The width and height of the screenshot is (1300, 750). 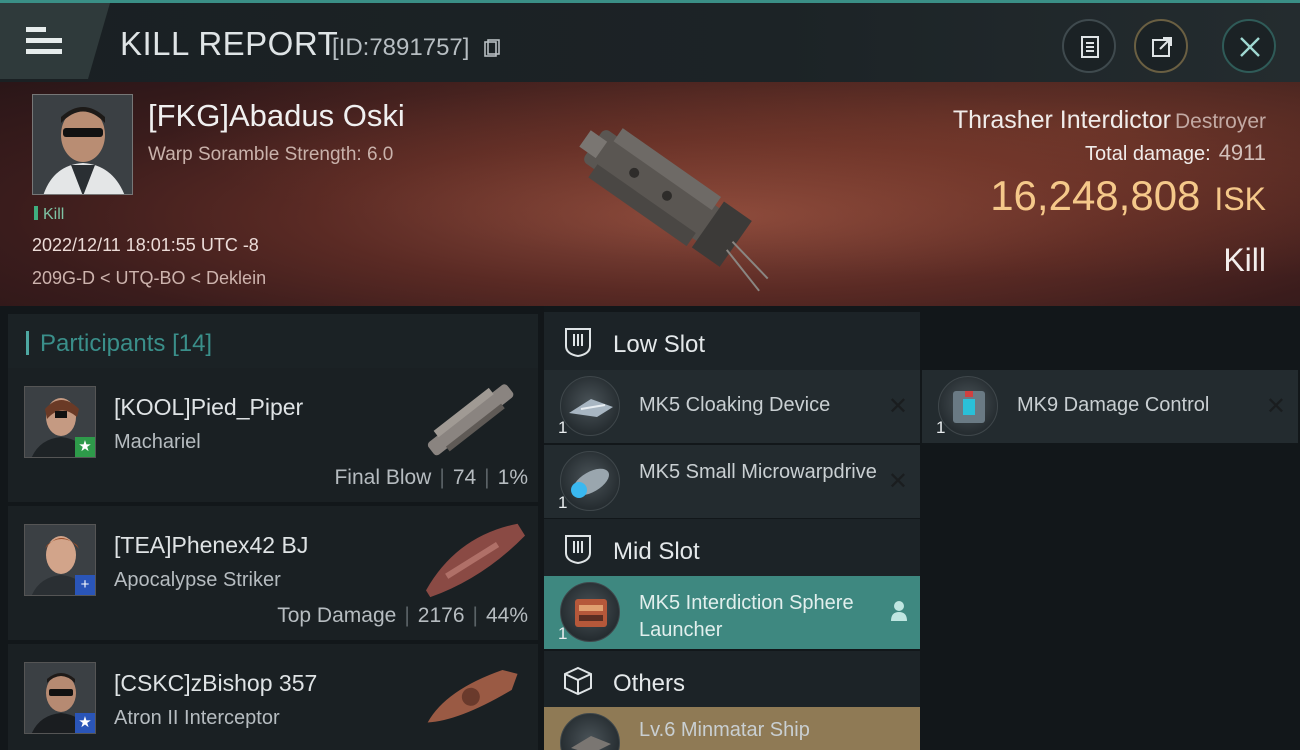 What do you see at coordinates (1148, 154) in the screenshot?
I see `total-damage-label: Total damage:` at bounding box center [1148, 154].